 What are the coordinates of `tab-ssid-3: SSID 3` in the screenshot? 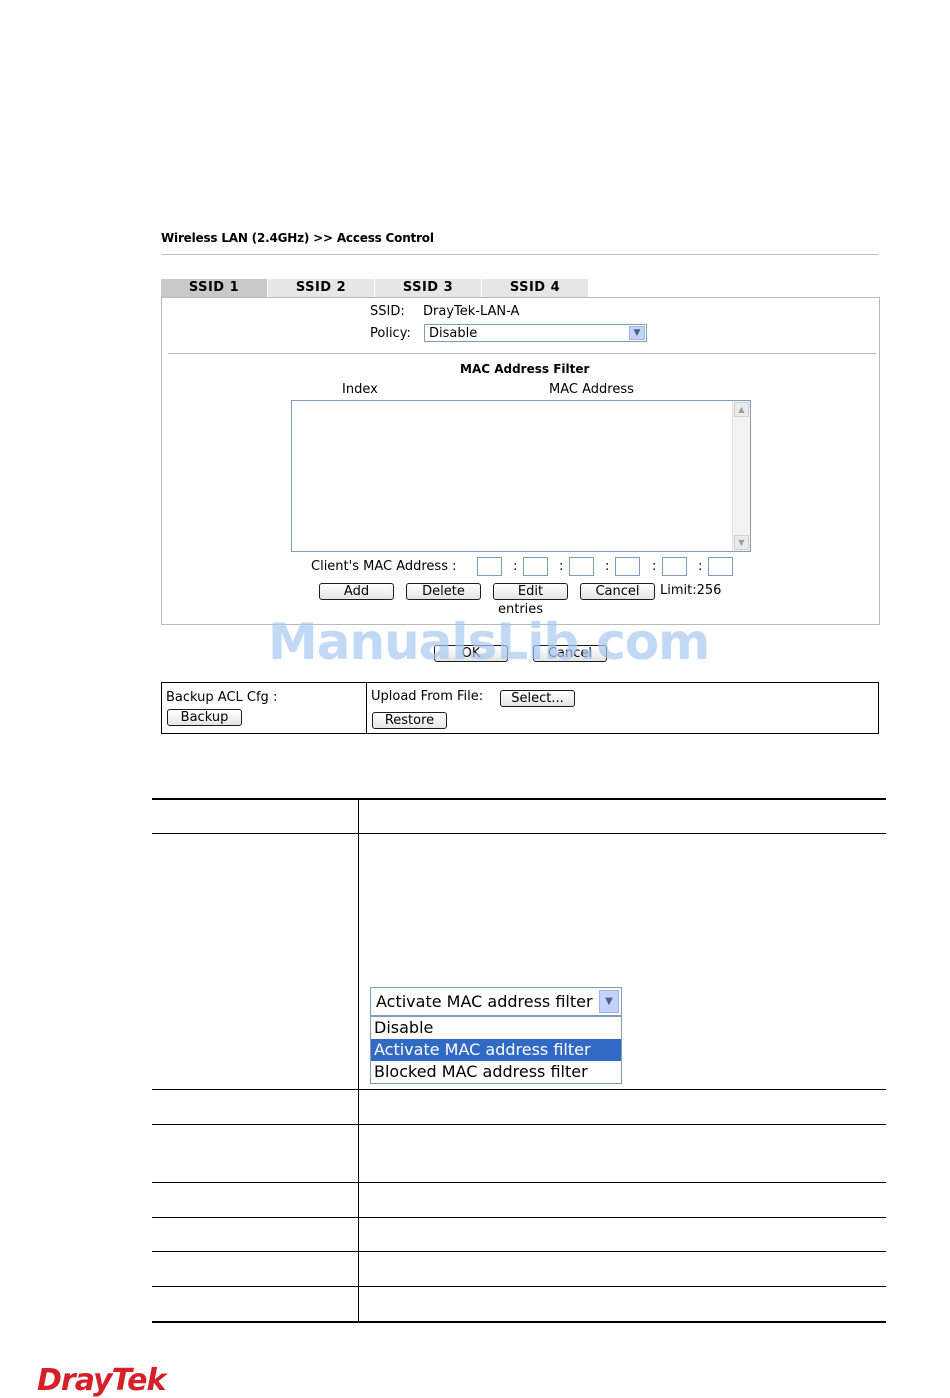 It's located at (428, 288).